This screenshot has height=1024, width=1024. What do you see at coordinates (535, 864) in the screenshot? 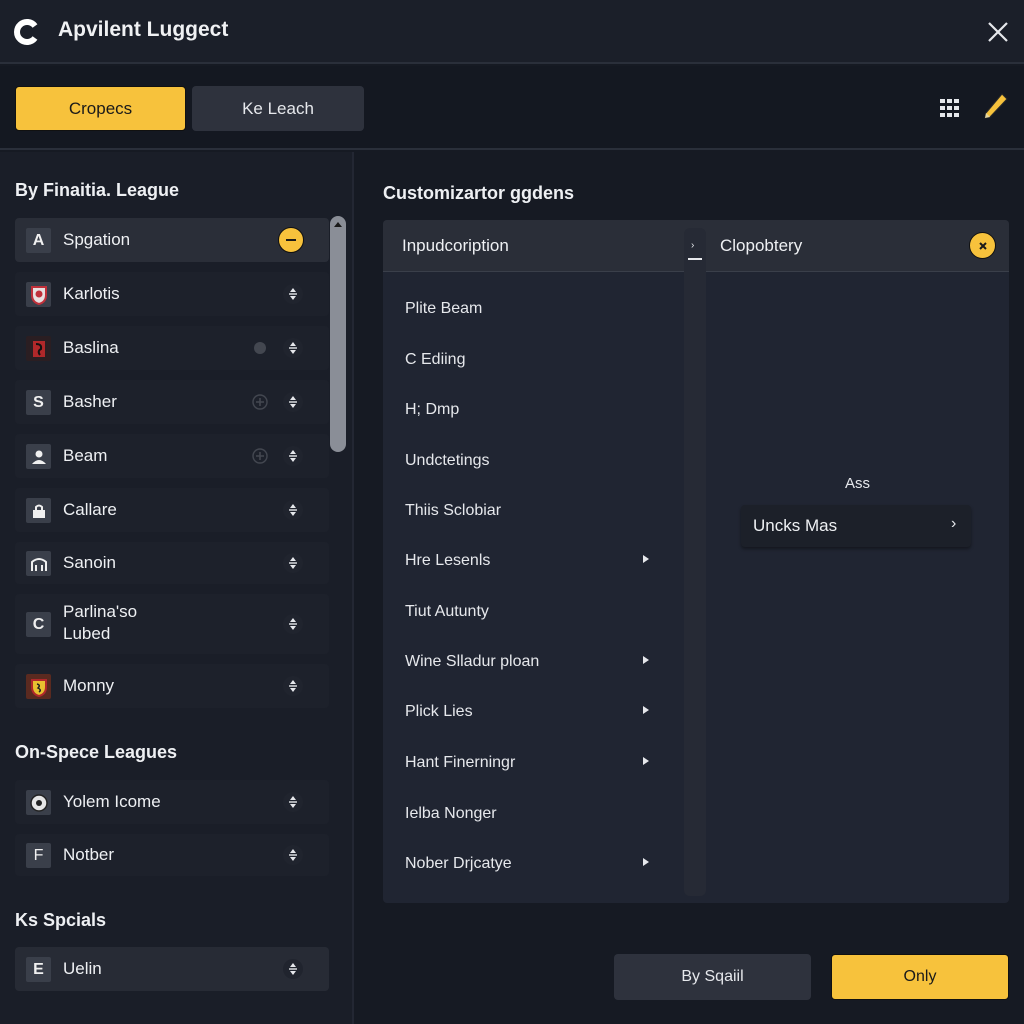
I see `option-item: Nober Drjcatye` at bounding box center [535, 864].